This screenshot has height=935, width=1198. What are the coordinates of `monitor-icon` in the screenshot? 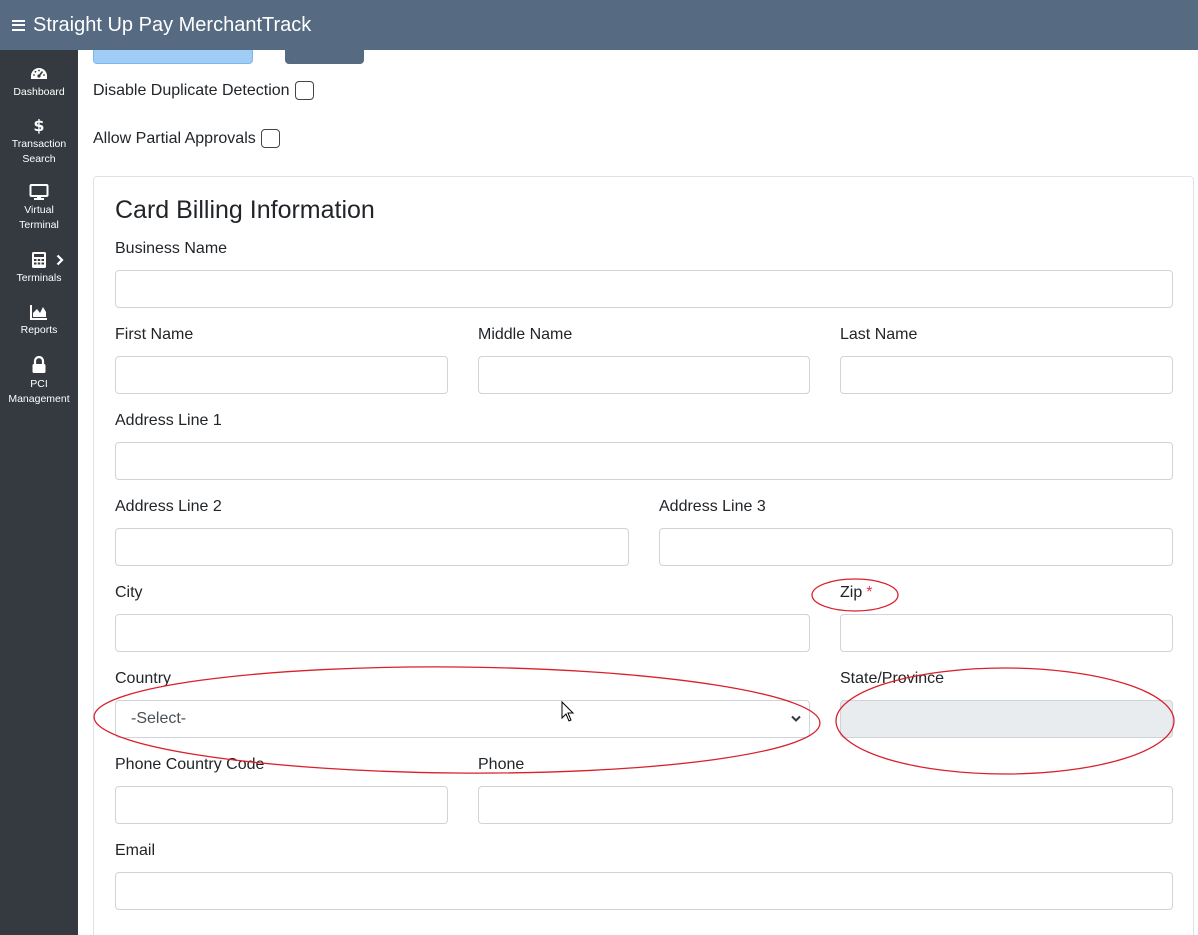 It's located at (39, 192).